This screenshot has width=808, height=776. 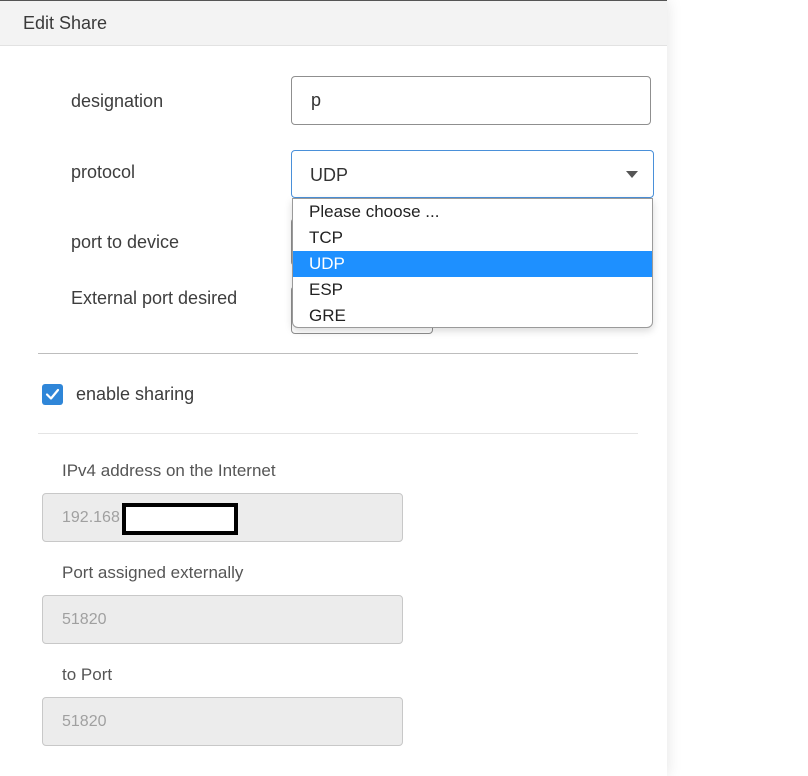 I want to click on port-assigned-externally-label: Port assigned externally, so click(x=153, y=572).